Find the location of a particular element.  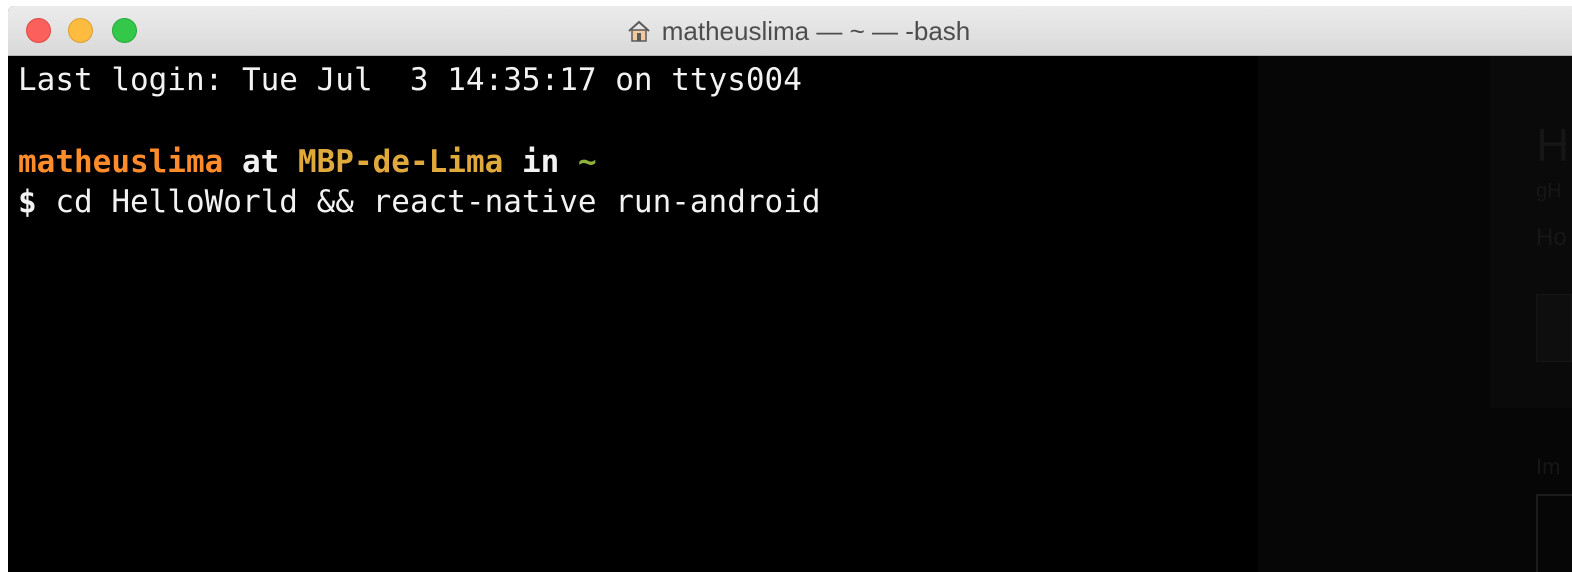

window-title: matheuslima — ~ — -bash is located at coordinates (790, 31).